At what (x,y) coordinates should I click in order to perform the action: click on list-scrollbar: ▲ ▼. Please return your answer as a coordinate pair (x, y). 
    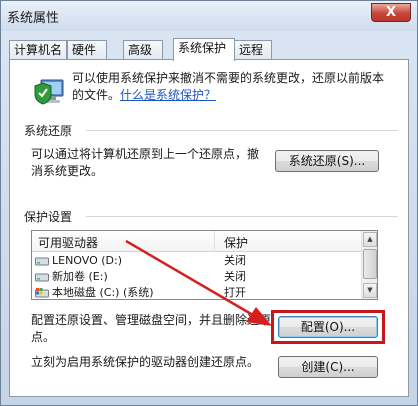
    Looking at the image, I should click on (369, 265).